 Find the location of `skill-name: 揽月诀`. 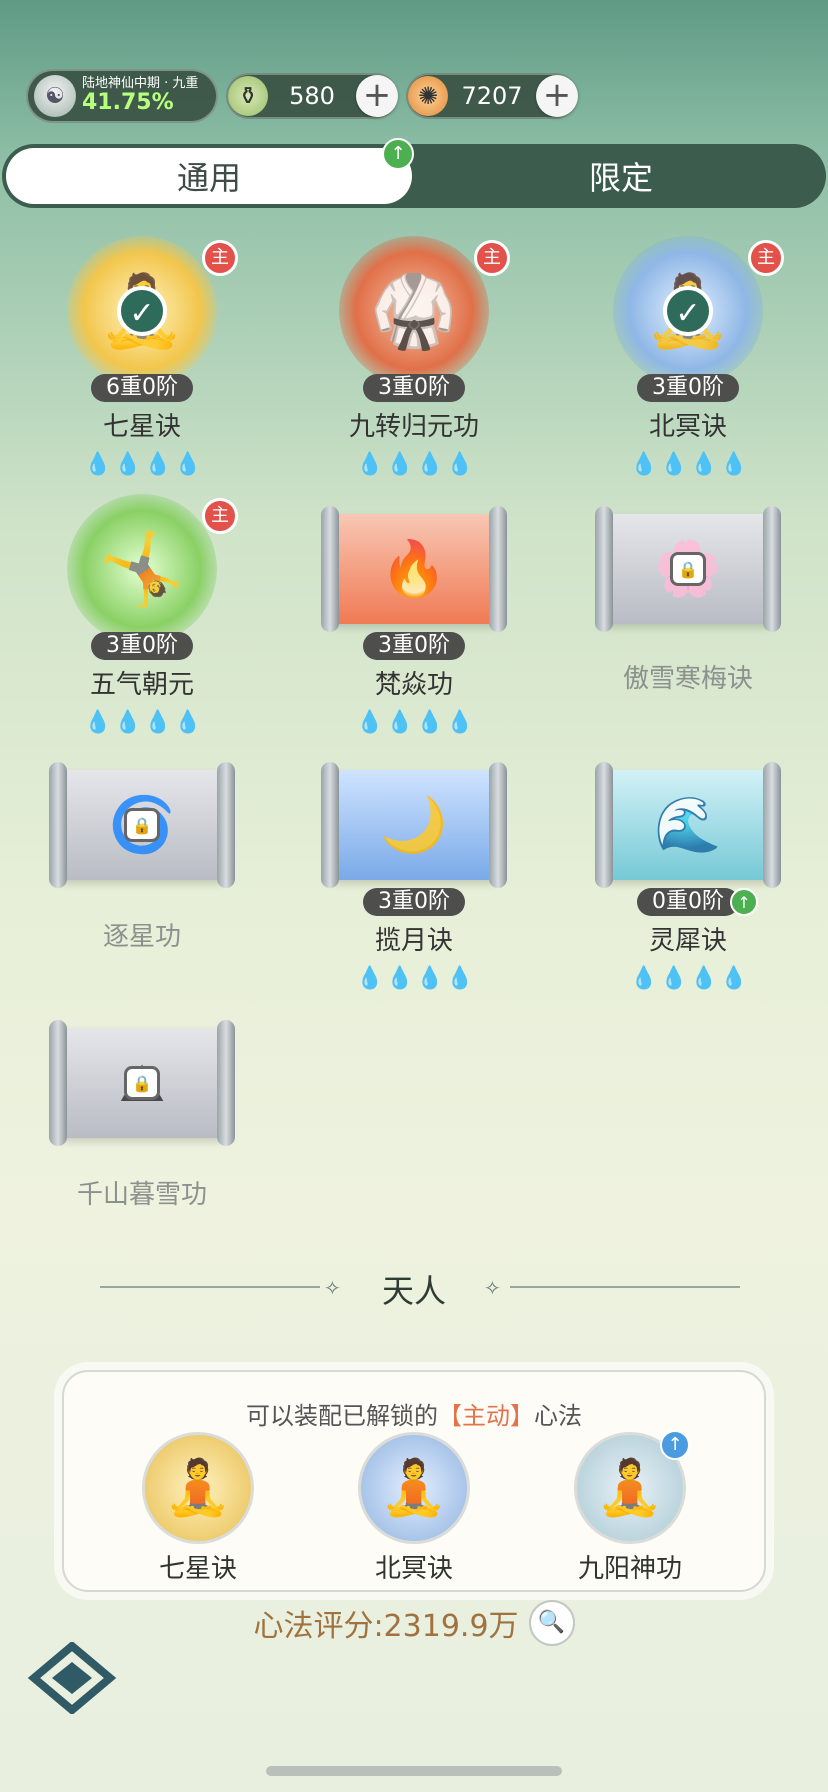

skill-name: 揽月诀 is located at coordinates (413, 941).